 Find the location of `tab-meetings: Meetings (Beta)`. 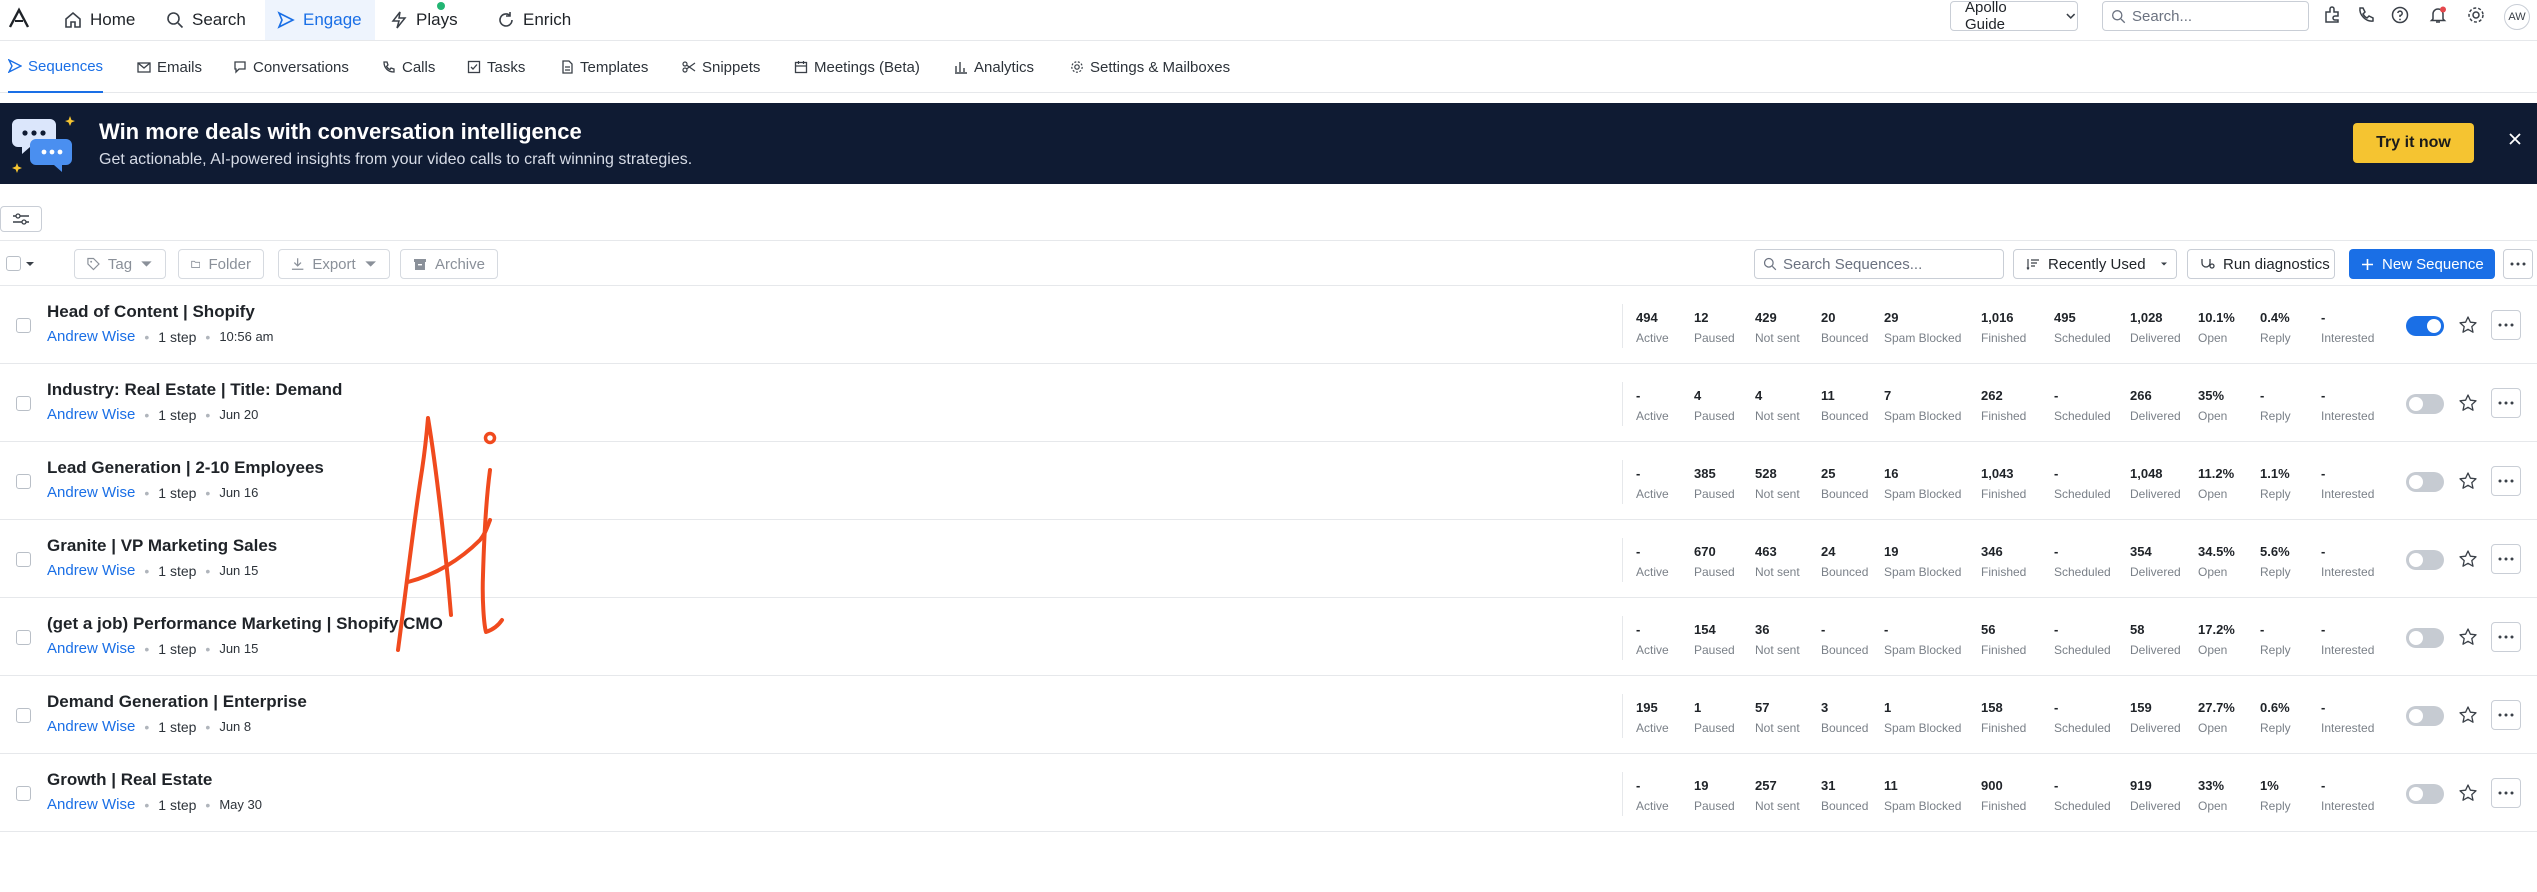

tab-meetings: Meetings (Beta) is located at coordinates (857, 67).